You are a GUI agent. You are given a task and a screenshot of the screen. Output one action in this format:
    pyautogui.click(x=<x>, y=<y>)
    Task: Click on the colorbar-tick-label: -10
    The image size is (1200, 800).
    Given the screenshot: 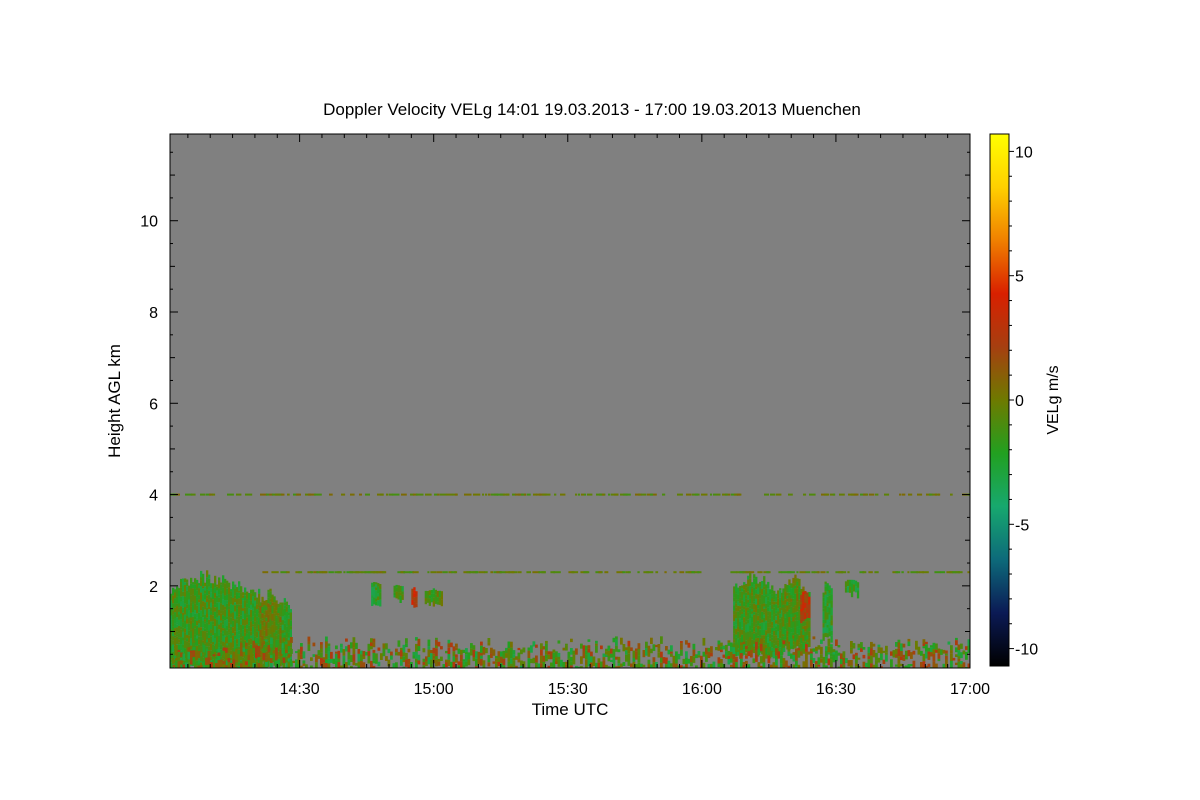 What is the action you would take?
    pyautogui.click(x=1026, y=650)
    